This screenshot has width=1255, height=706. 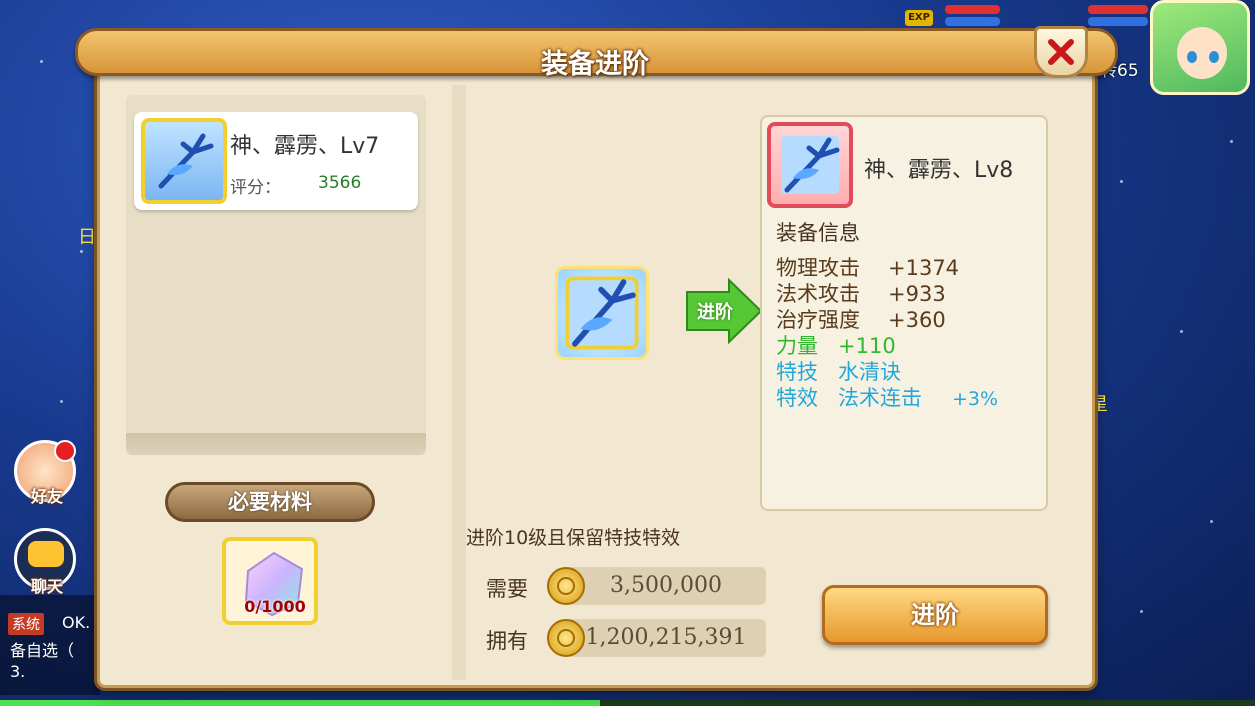 What do you see at coordinates (1118, 9) in the screenshot?
I see `player-hp-bar` at bounding box center [1118, 9].